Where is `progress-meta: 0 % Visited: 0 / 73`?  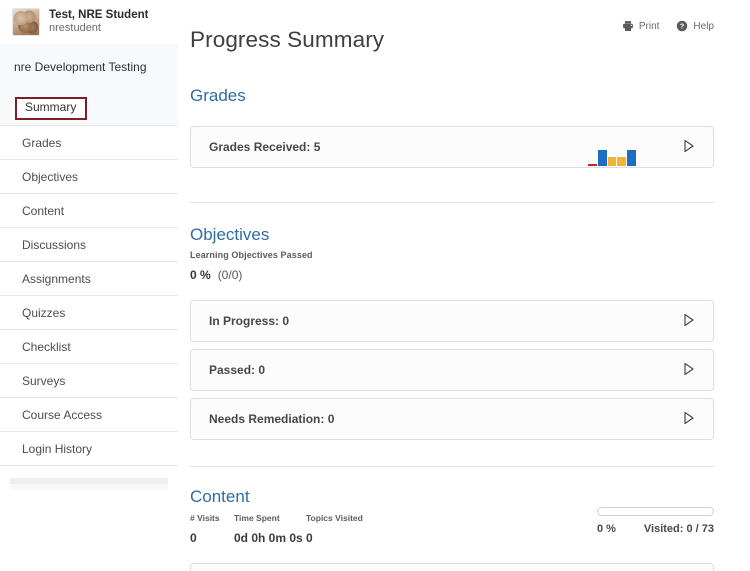
progress-meta: 0 % Visited: 0 / 73 is located at coordinates (655, 529).